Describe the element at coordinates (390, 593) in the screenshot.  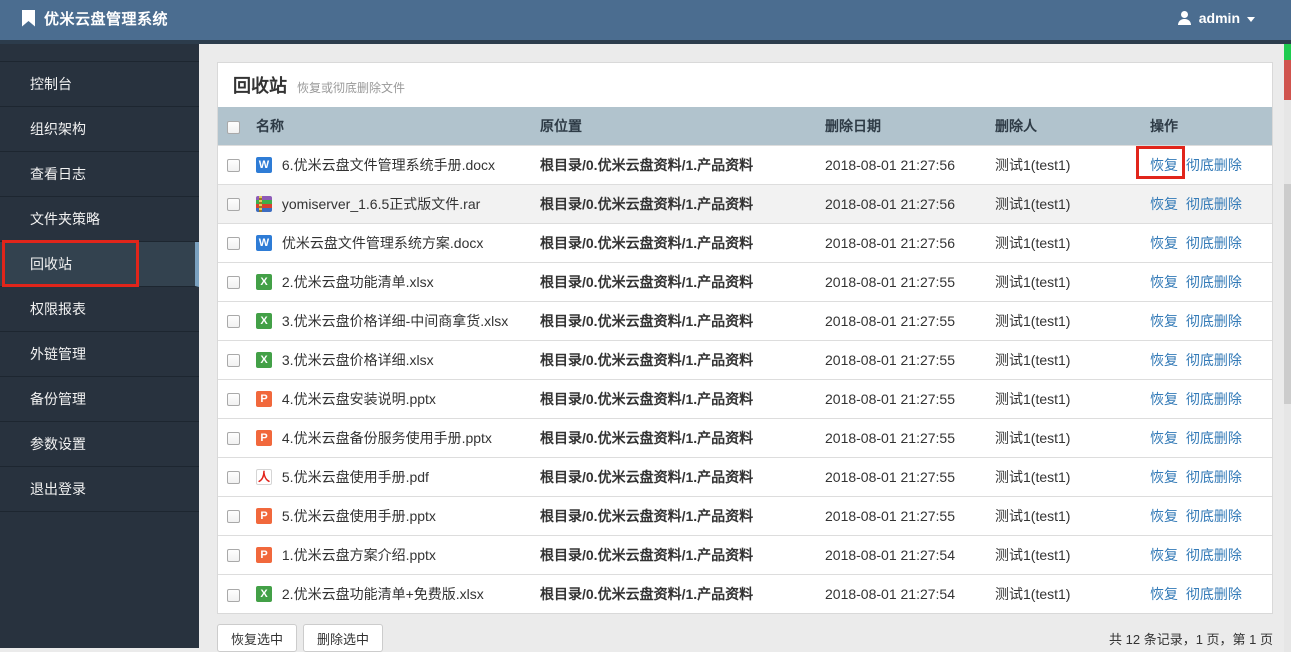
I see `file-name-cell: X 2.优米云盘功能清单+免费版.xlsx` at that location.